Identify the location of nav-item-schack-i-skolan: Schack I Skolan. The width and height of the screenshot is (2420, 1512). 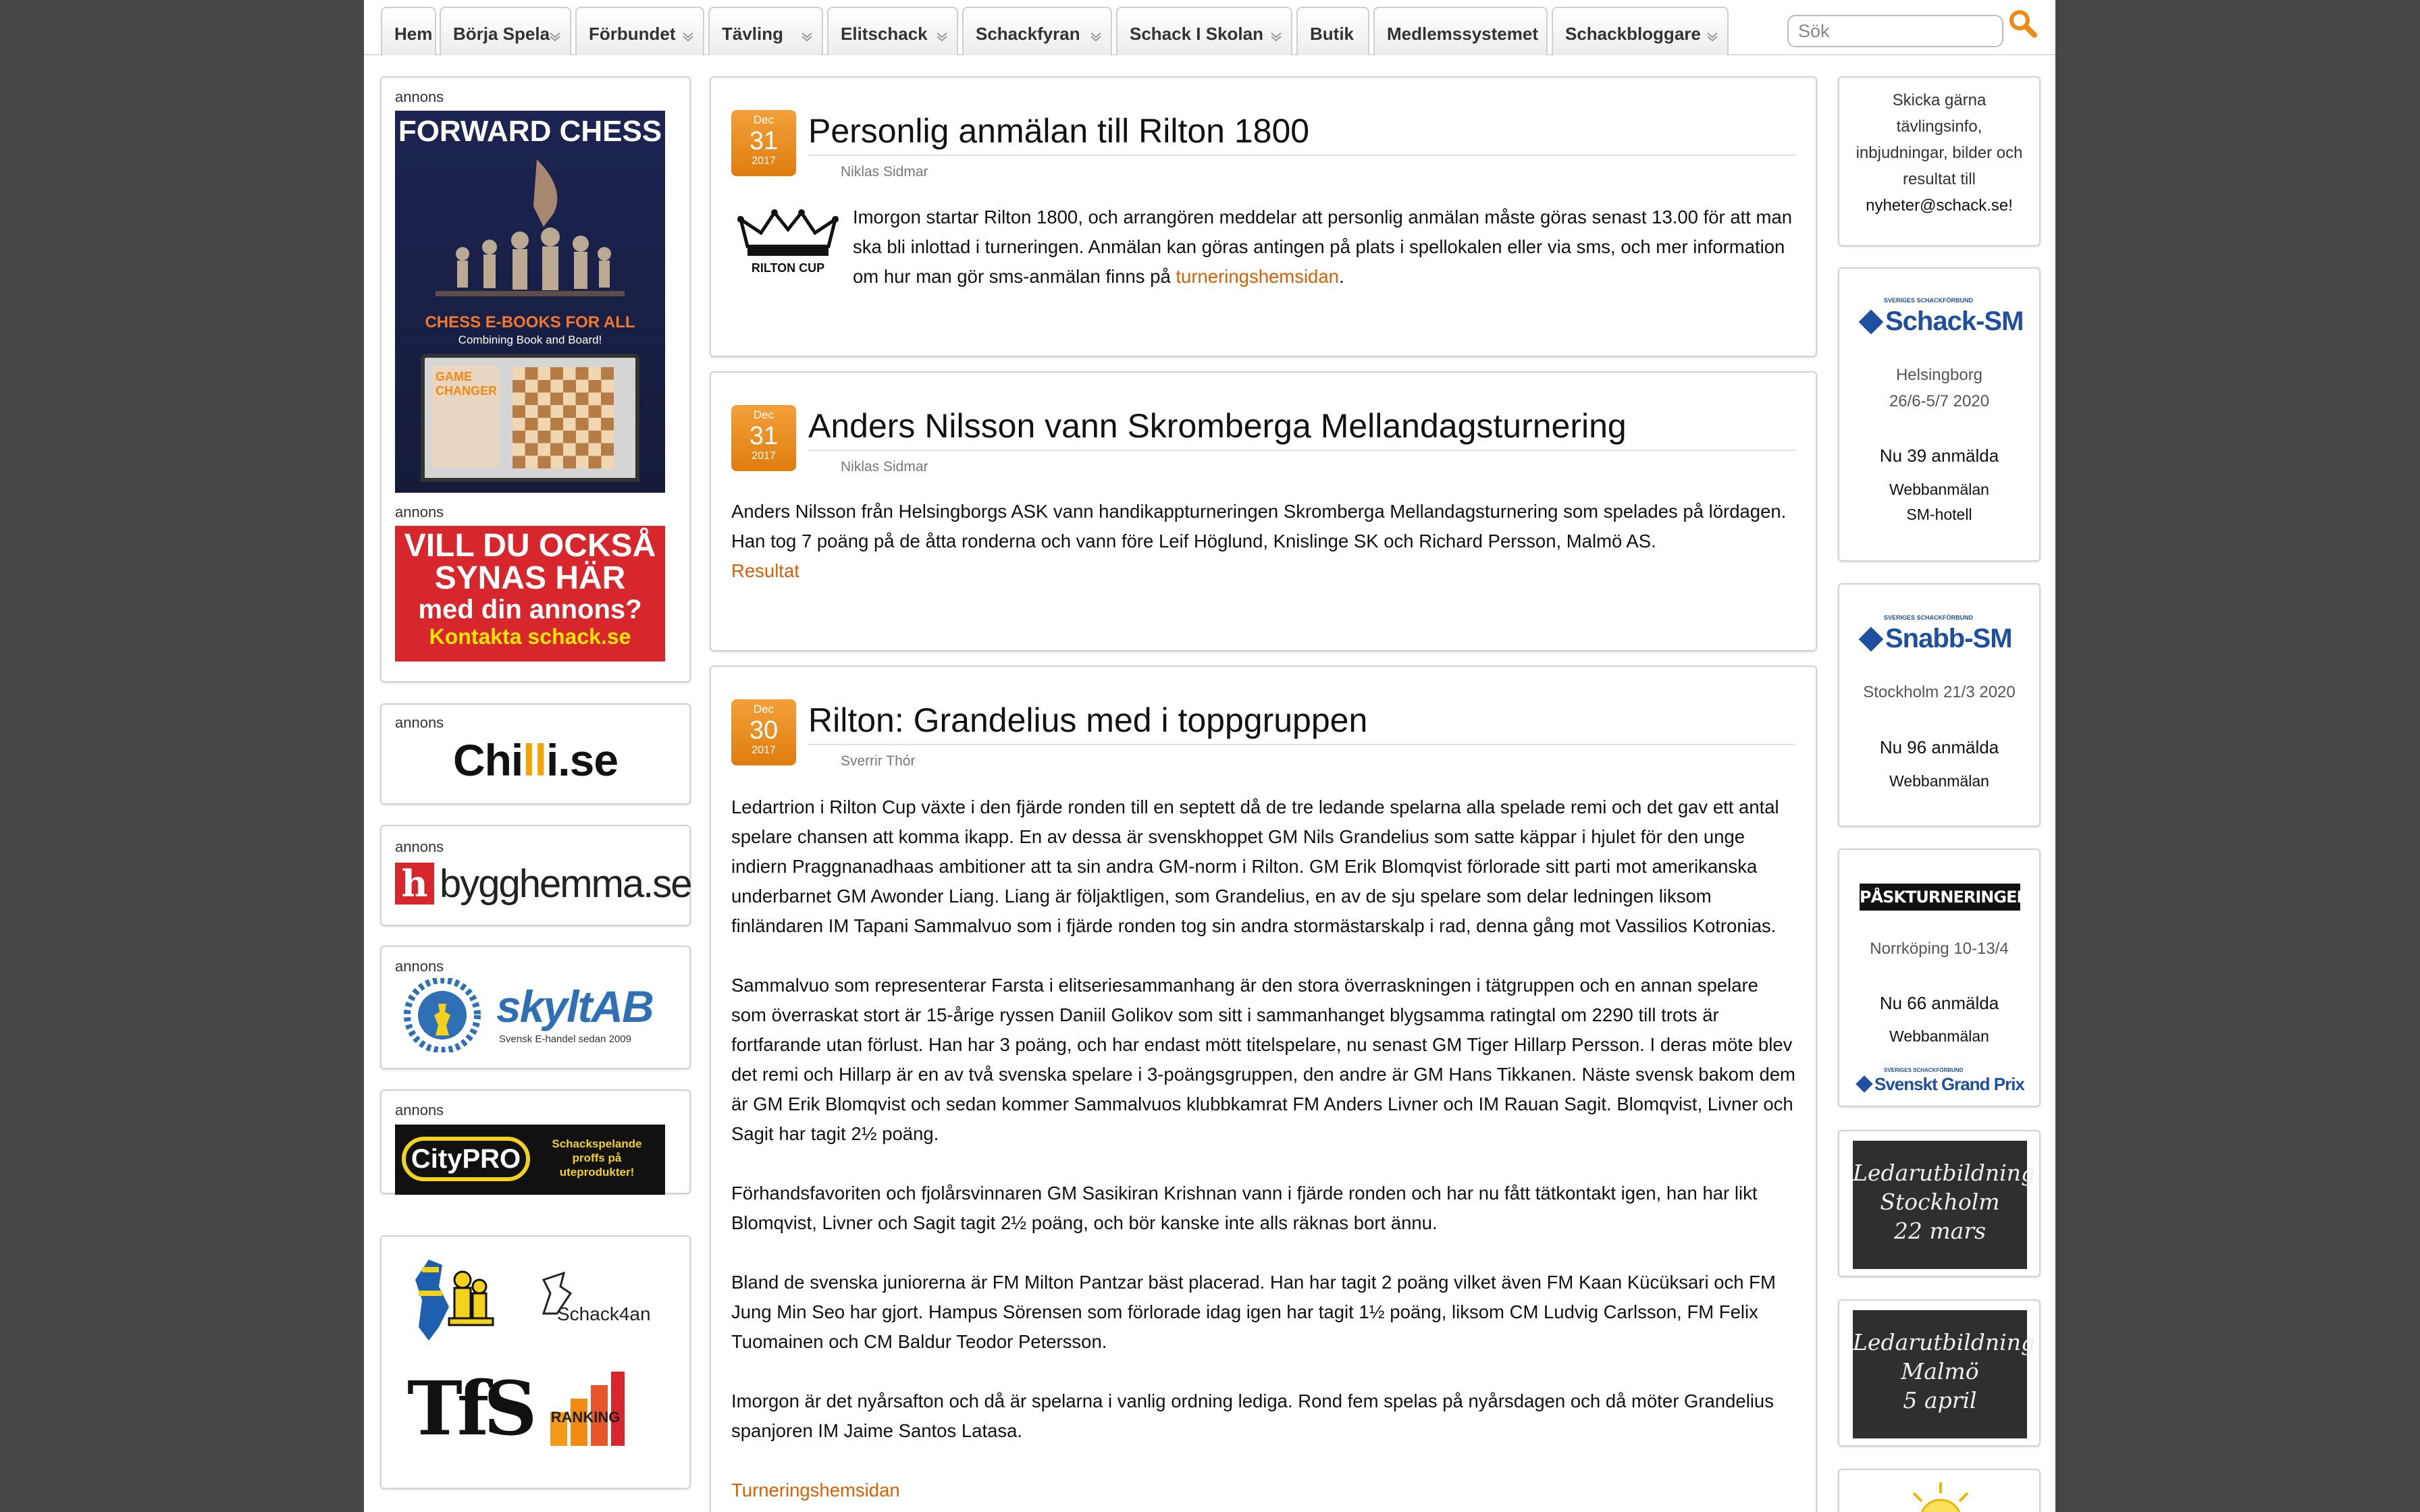
(1204, 31).